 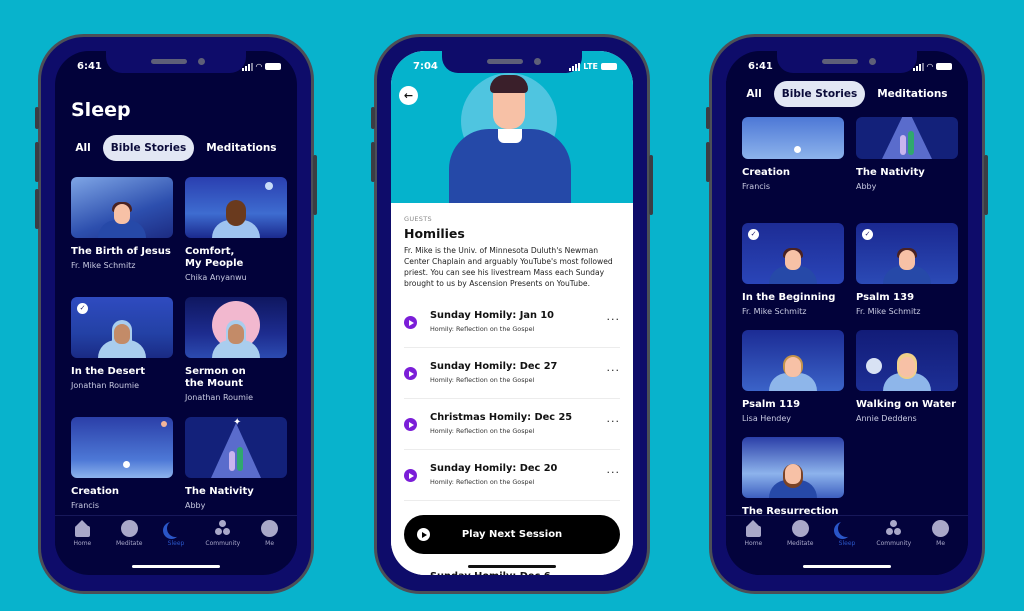 I want to click on story-card: The Nativity Abby, so click(x=907, y=170).